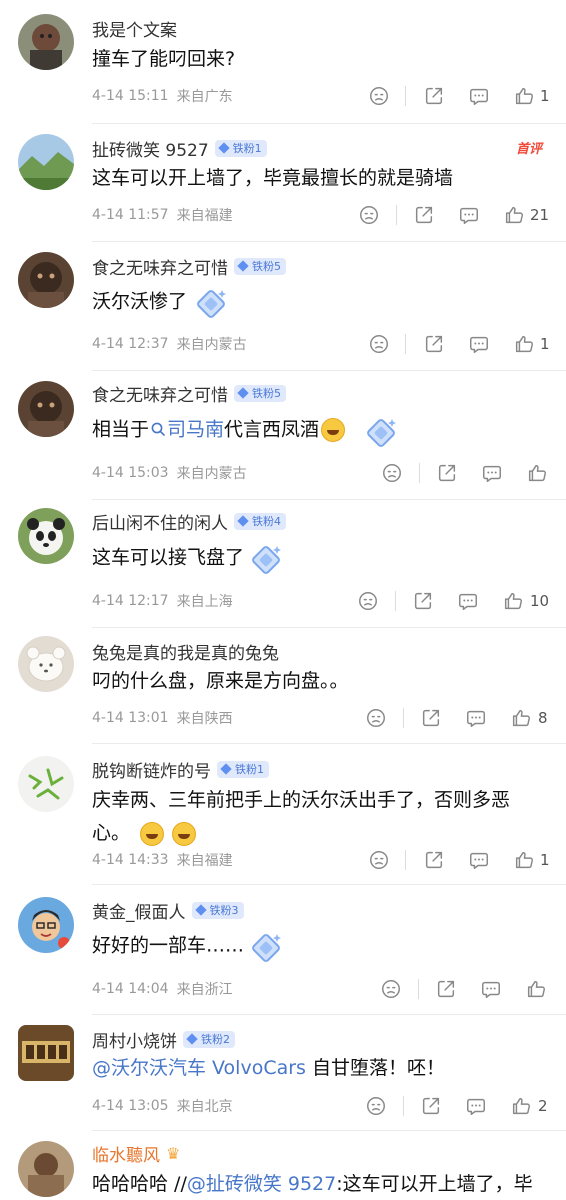 This screenshot has width=566, height=1200. Describe the element at coordinates (204, 990) in the screenshot. I see `comment-location: 来自浙江` at that location.